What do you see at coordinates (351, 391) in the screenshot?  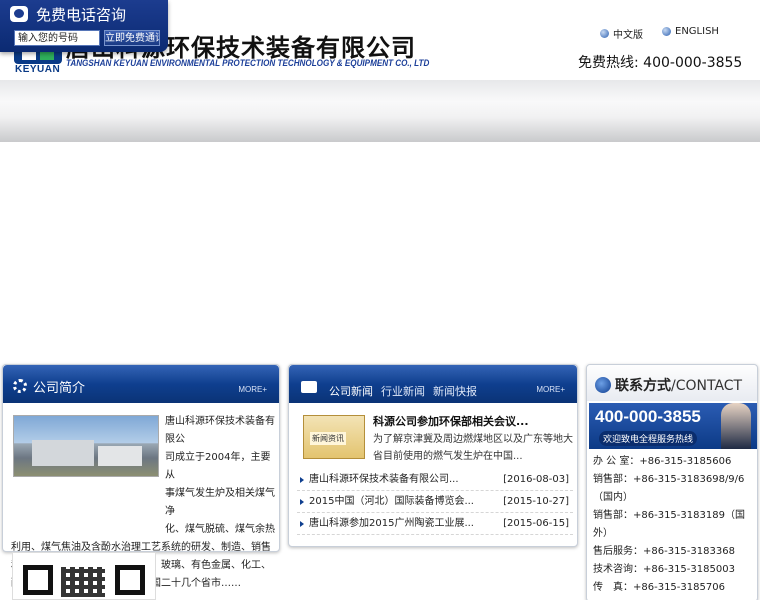 I see `tab-company-news: 公司新闻` at bounding box center [351, 391].